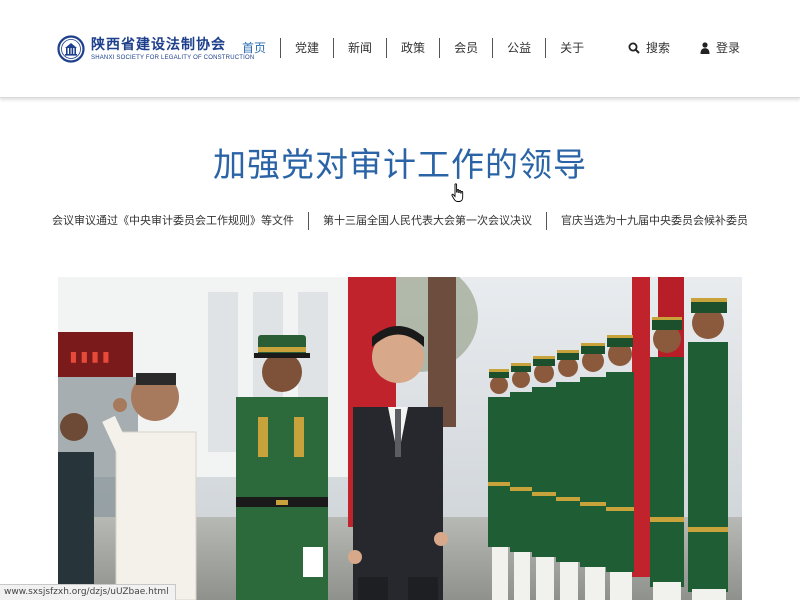 Image resolution: width=800 pixels, height=600 pixels. Describe the element at coordinates (658, 48) in the screenshot. I see `search-label: 搜索` at that location.